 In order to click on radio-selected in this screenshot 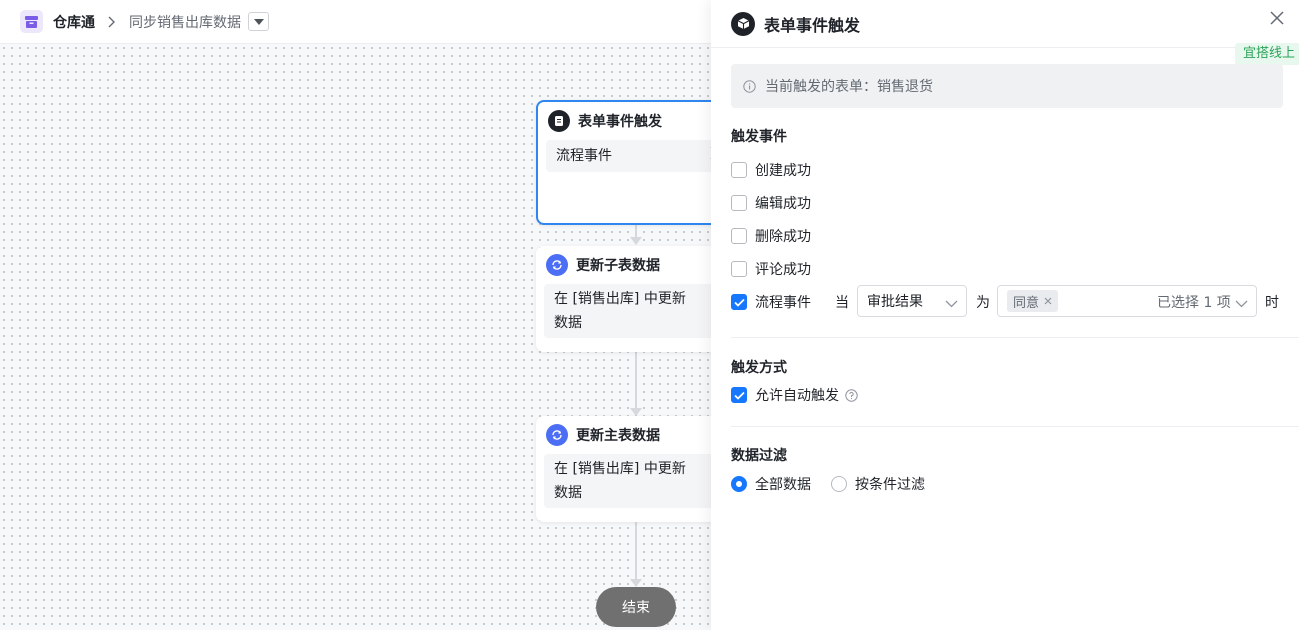, I will do `click(739, 484)`.